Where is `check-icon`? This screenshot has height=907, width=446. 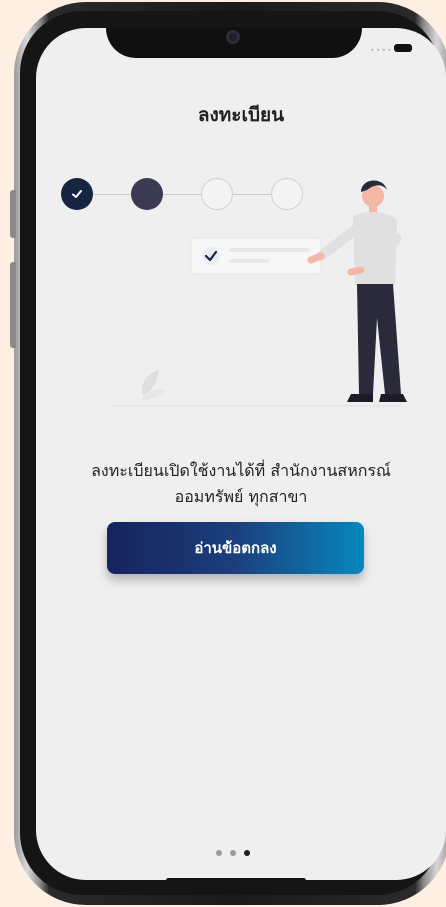
check-icon is located at coordinates (77, 194).